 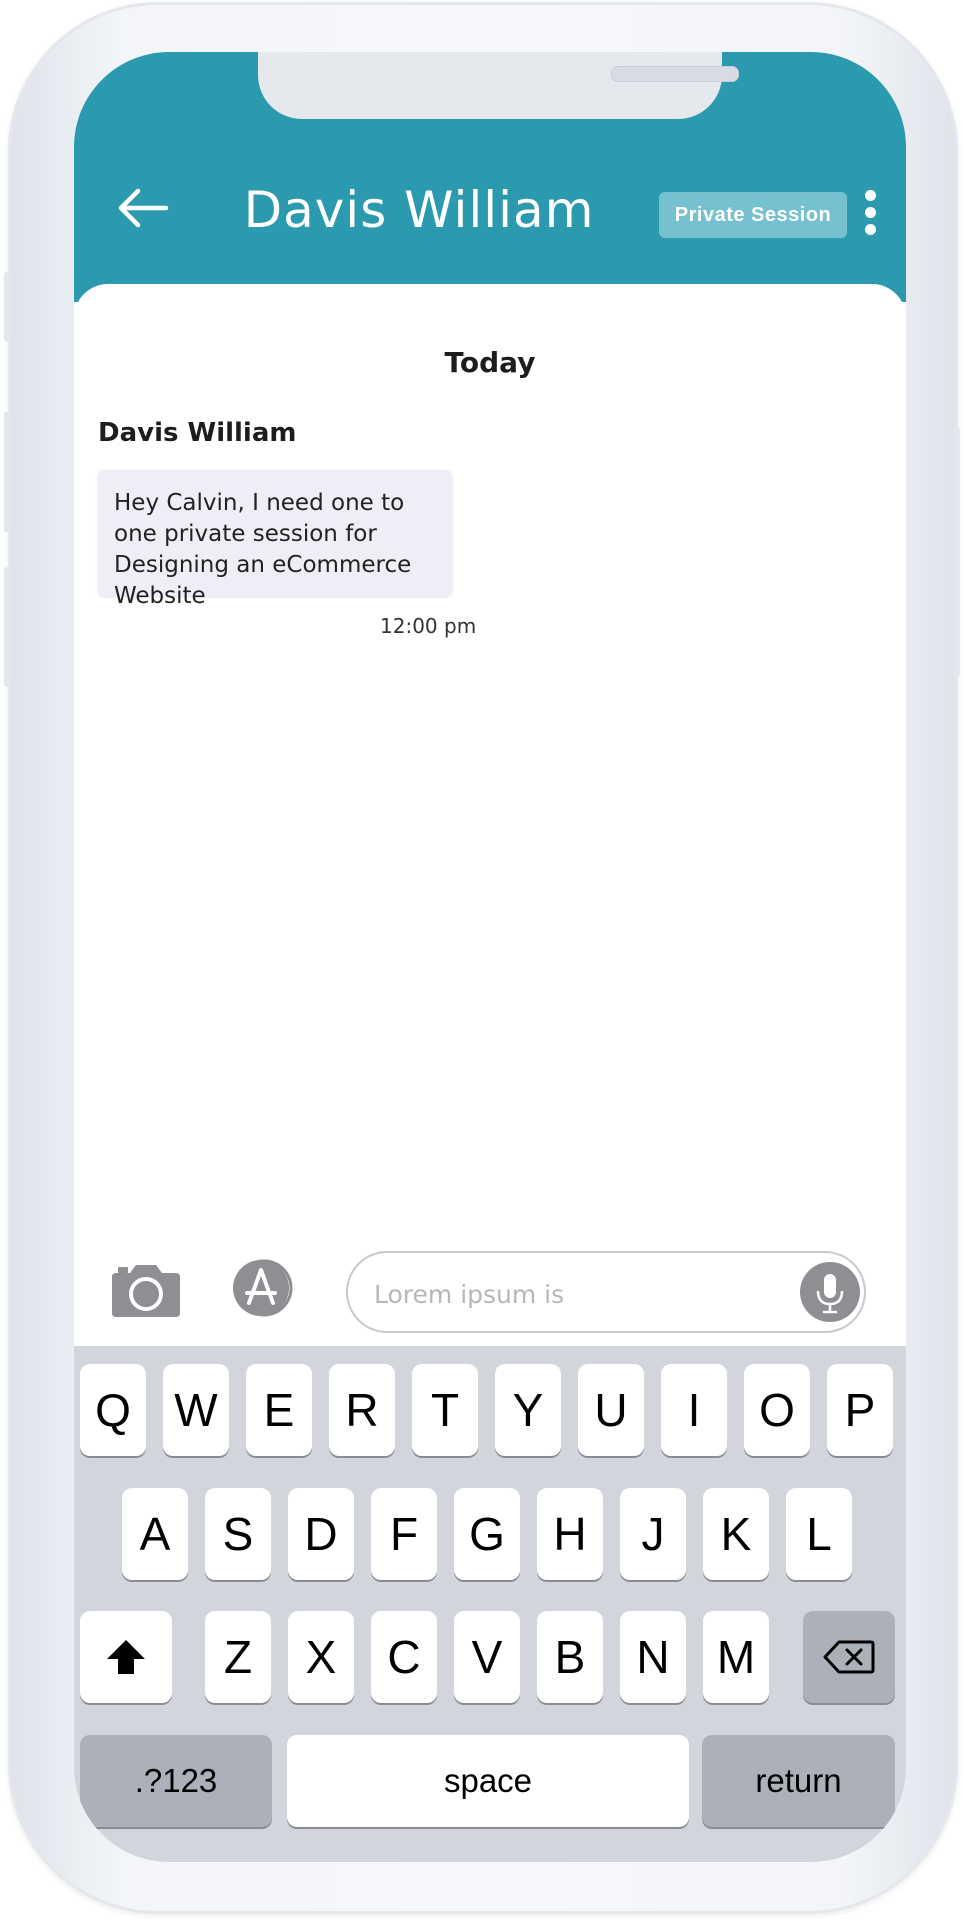 What do you see at coordinates (653, 1657) in the screenshot?
I see `key-n: N` at bounding box center [653, 1657].